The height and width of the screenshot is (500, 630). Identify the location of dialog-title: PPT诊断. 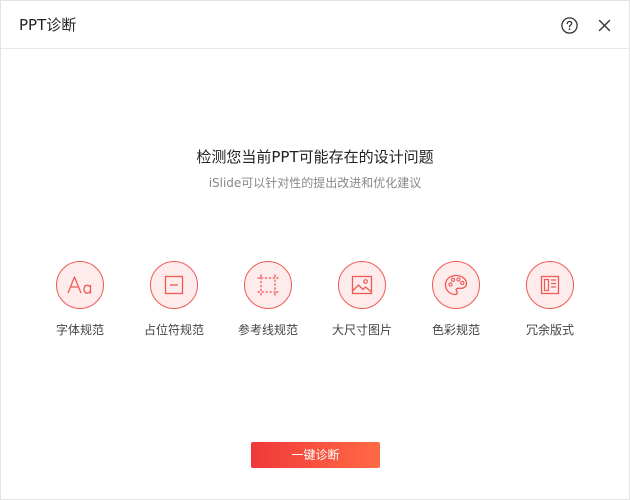
(48, 25).